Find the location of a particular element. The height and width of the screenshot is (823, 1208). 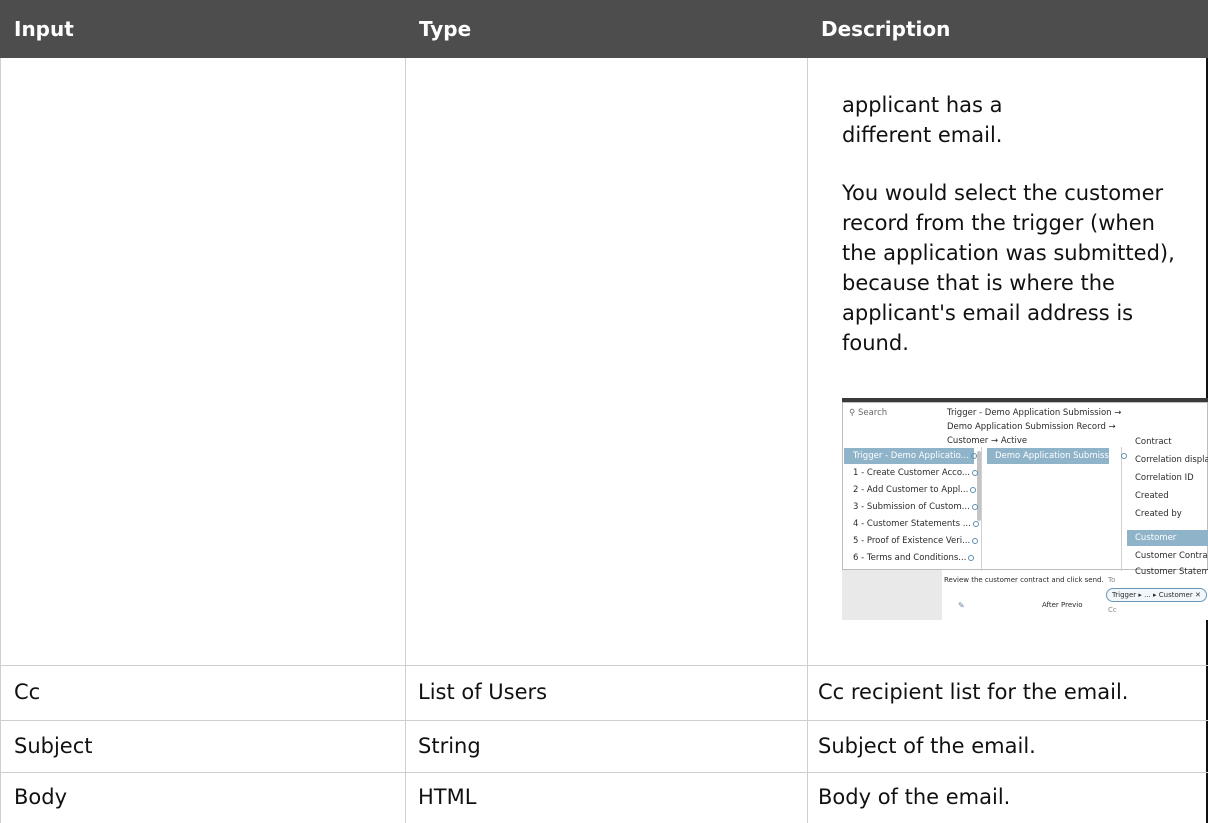

table-row-type: HTML is located at coordinates (447, 797).